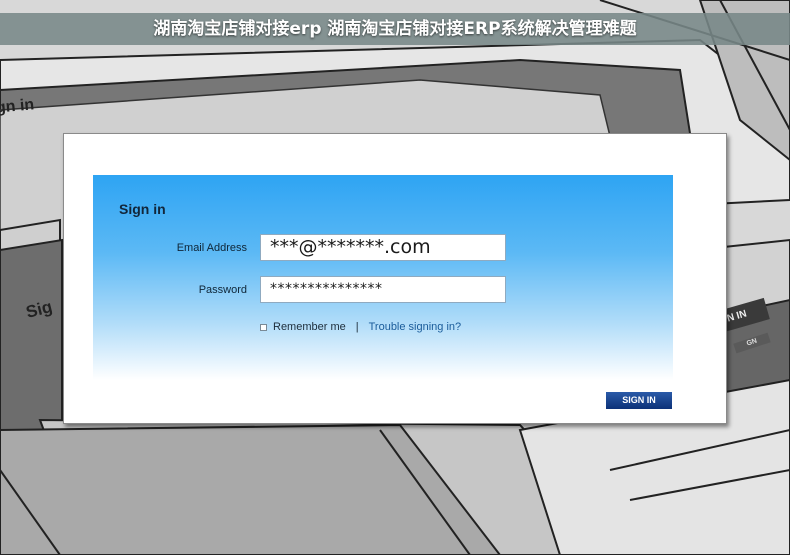  Describe the element at coordinates (415, 327) in the screenshot. I see `trouble-signing-in-link: Trouble signing in?` at that location.